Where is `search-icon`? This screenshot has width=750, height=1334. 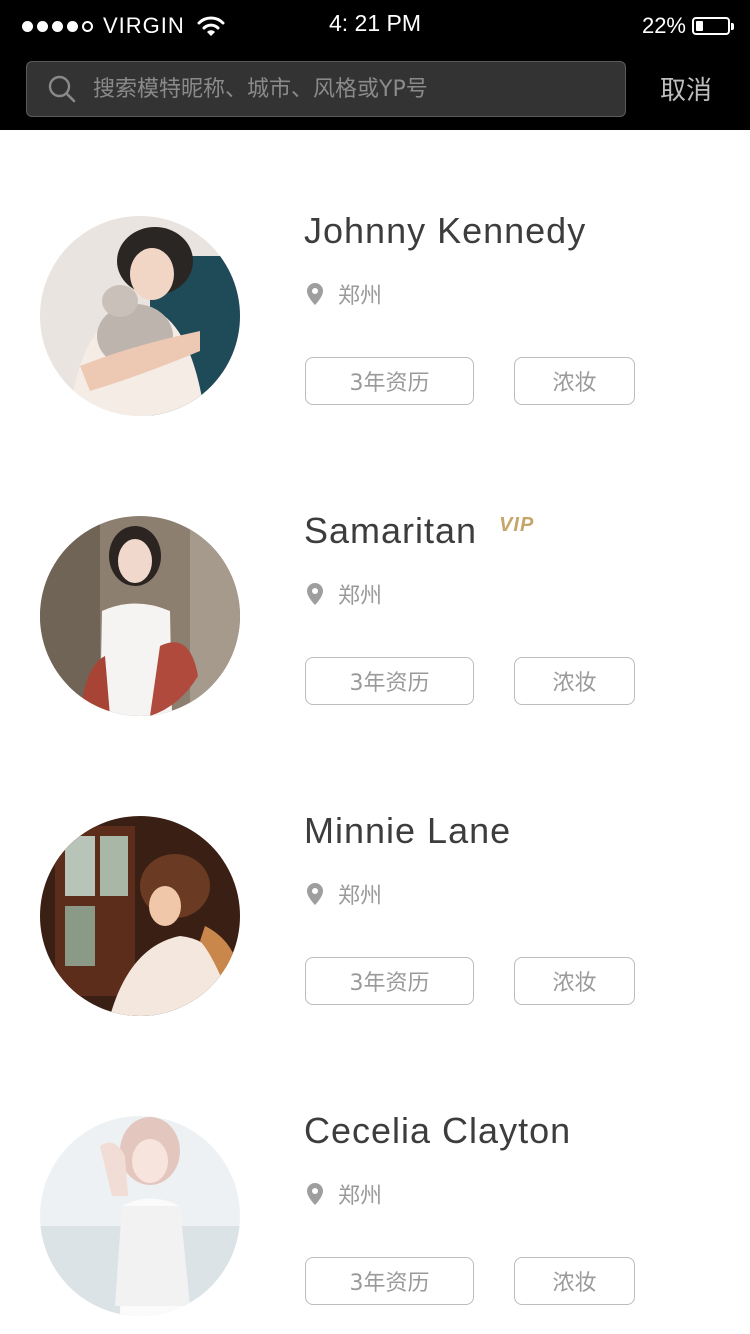
search-icon is located at coordinates (62, 89).